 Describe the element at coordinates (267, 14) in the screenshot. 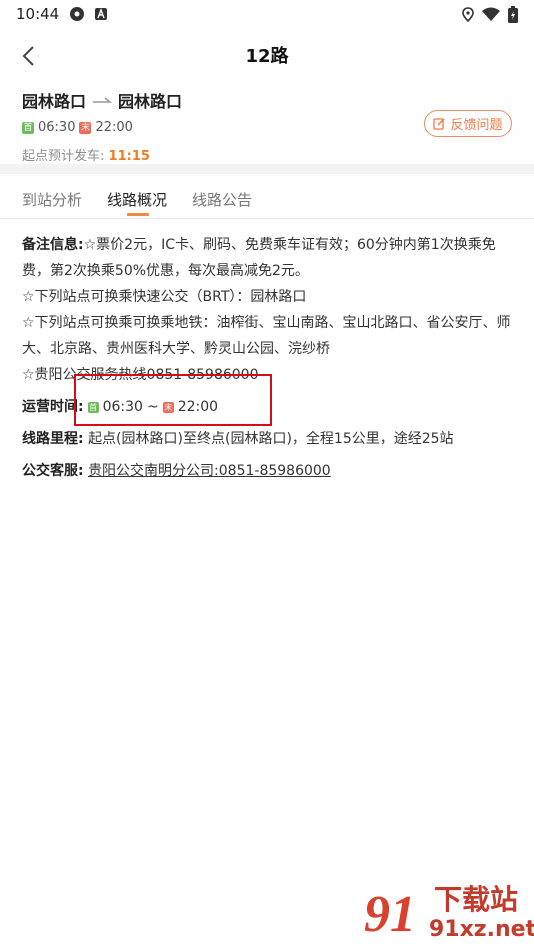

I see `status-bar: 10:44` at that location.